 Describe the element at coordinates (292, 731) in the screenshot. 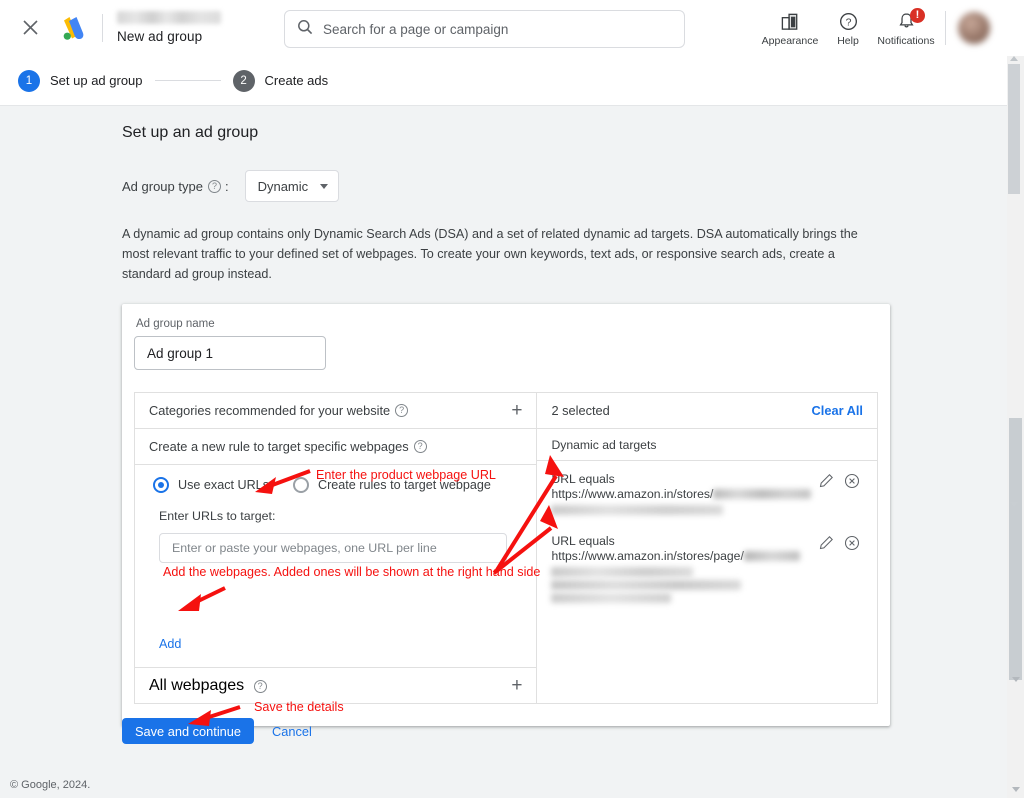

I see `cancel-button: Cancel` at that location.